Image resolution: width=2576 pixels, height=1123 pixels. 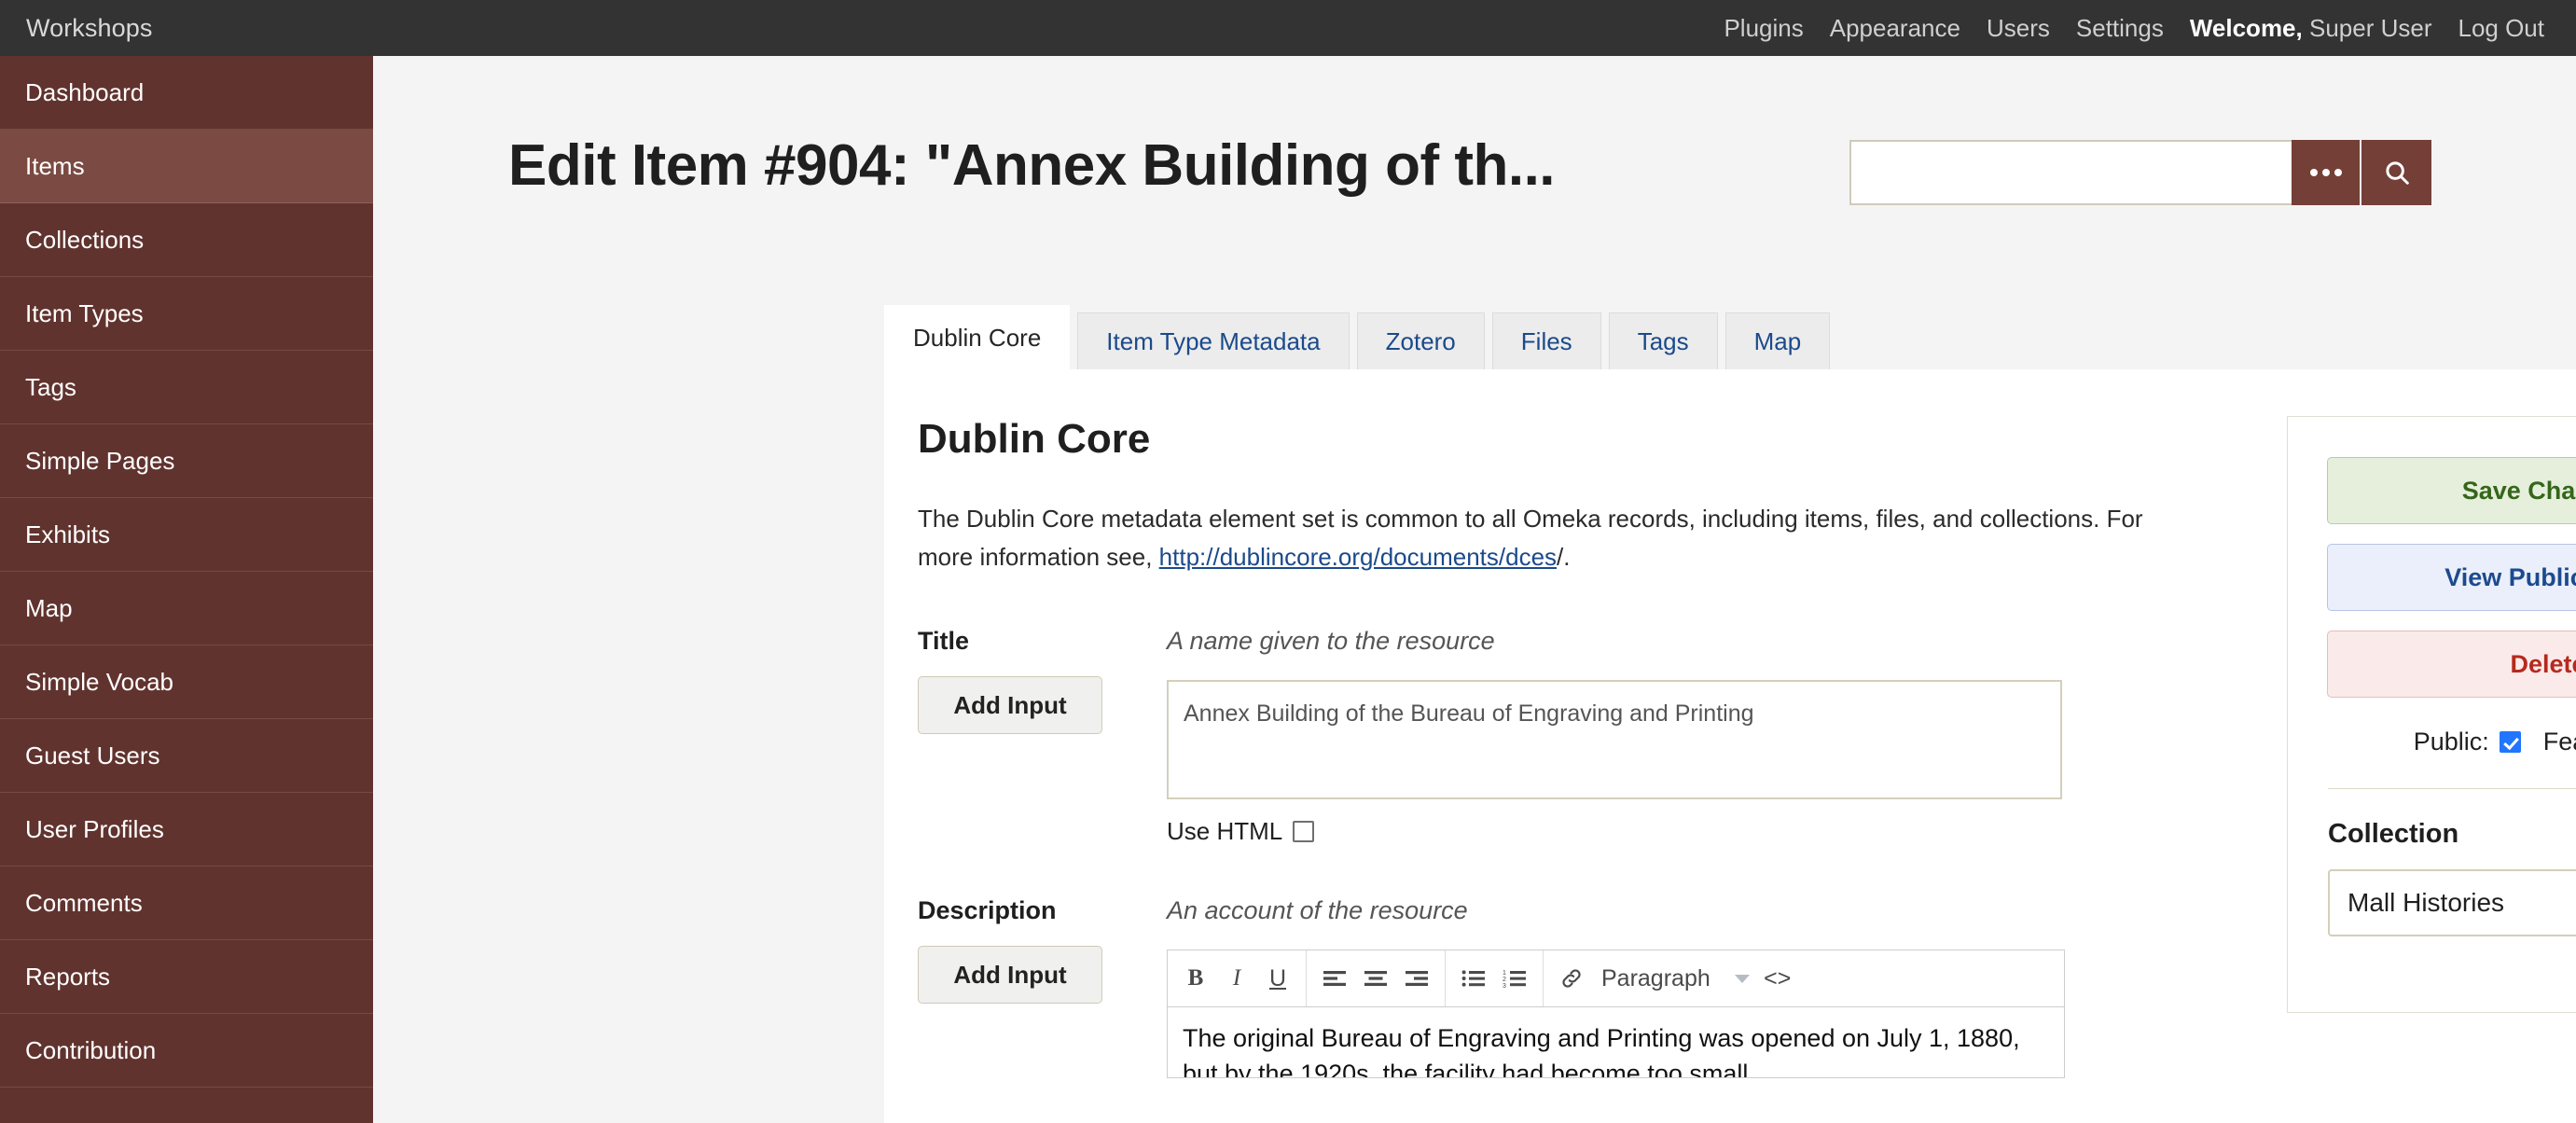 I want to click on description-text-part2: /., so click(x=1564, y=557).